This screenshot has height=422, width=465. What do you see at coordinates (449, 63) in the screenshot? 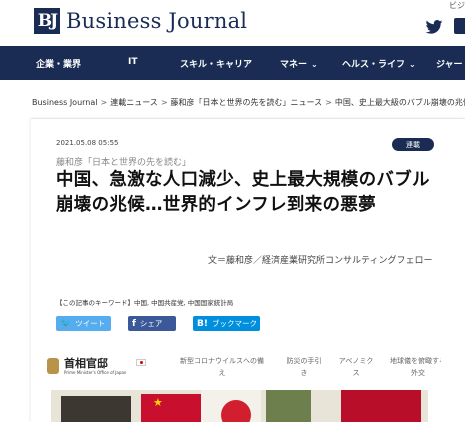
I see `nav-item-journalism: ジャー` at bounding box center [449, 63].